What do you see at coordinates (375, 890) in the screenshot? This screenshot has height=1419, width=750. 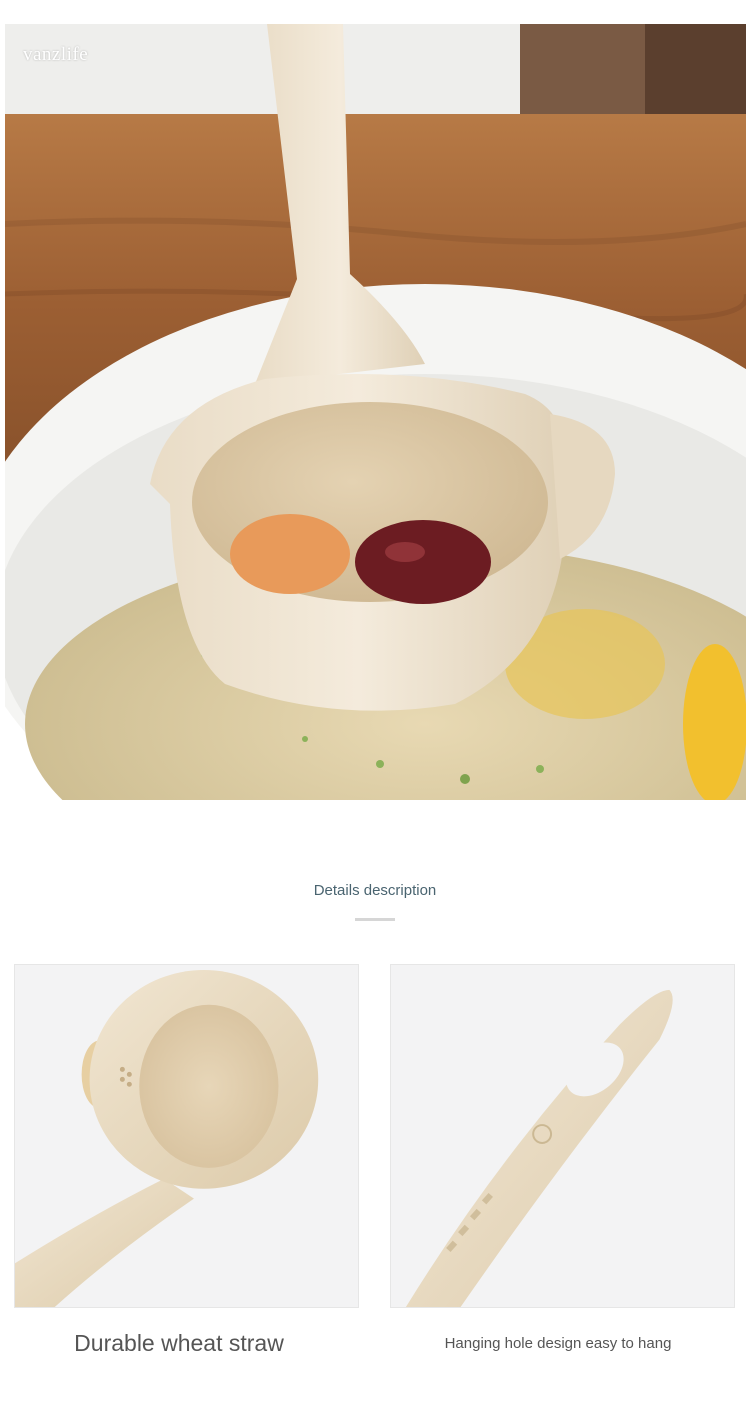 I see `section-title: Details description` at bounding box center [375, 890].